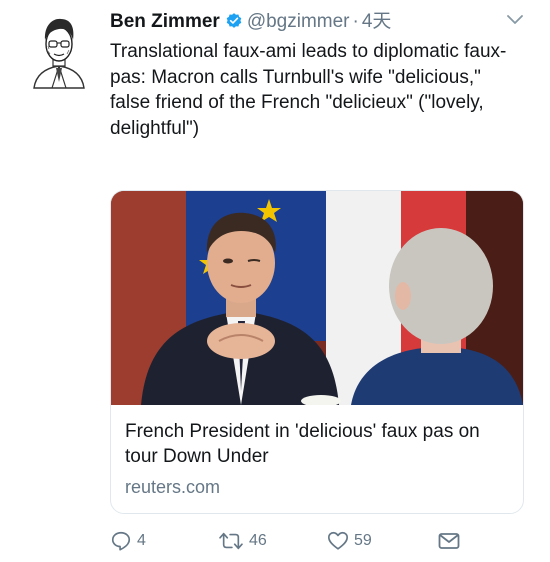 Image resolution: width=550 pixels, height=562 pixels. What do you see at coordinates (121, 541) in the screenshot?
I see `reply-icon` at bounding box center [121, 541].